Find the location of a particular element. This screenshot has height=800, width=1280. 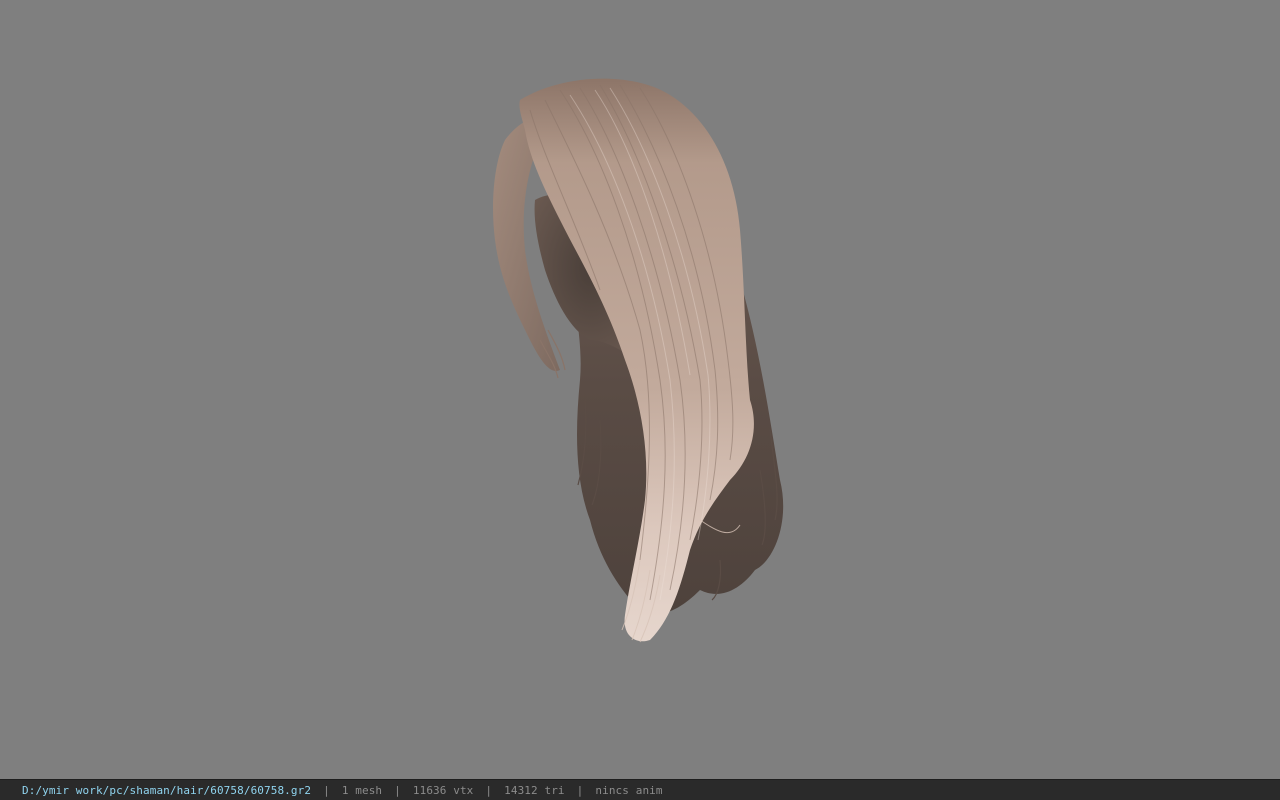

mesh-count: 1 mesh is located at coordinates (362, 790).